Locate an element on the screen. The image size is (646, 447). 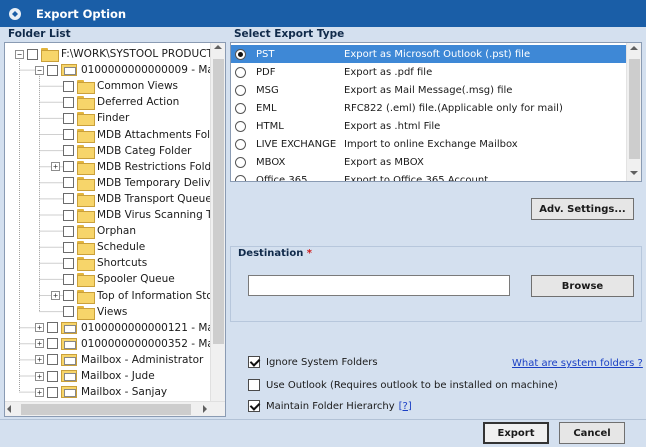
horizontal-scroll-thumb is located at coordinates (106, 409).